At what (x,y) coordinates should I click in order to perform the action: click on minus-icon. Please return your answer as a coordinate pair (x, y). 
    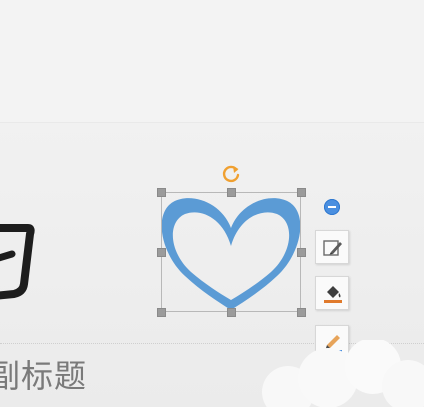
    Looking at the image, I should click on (332, 207).